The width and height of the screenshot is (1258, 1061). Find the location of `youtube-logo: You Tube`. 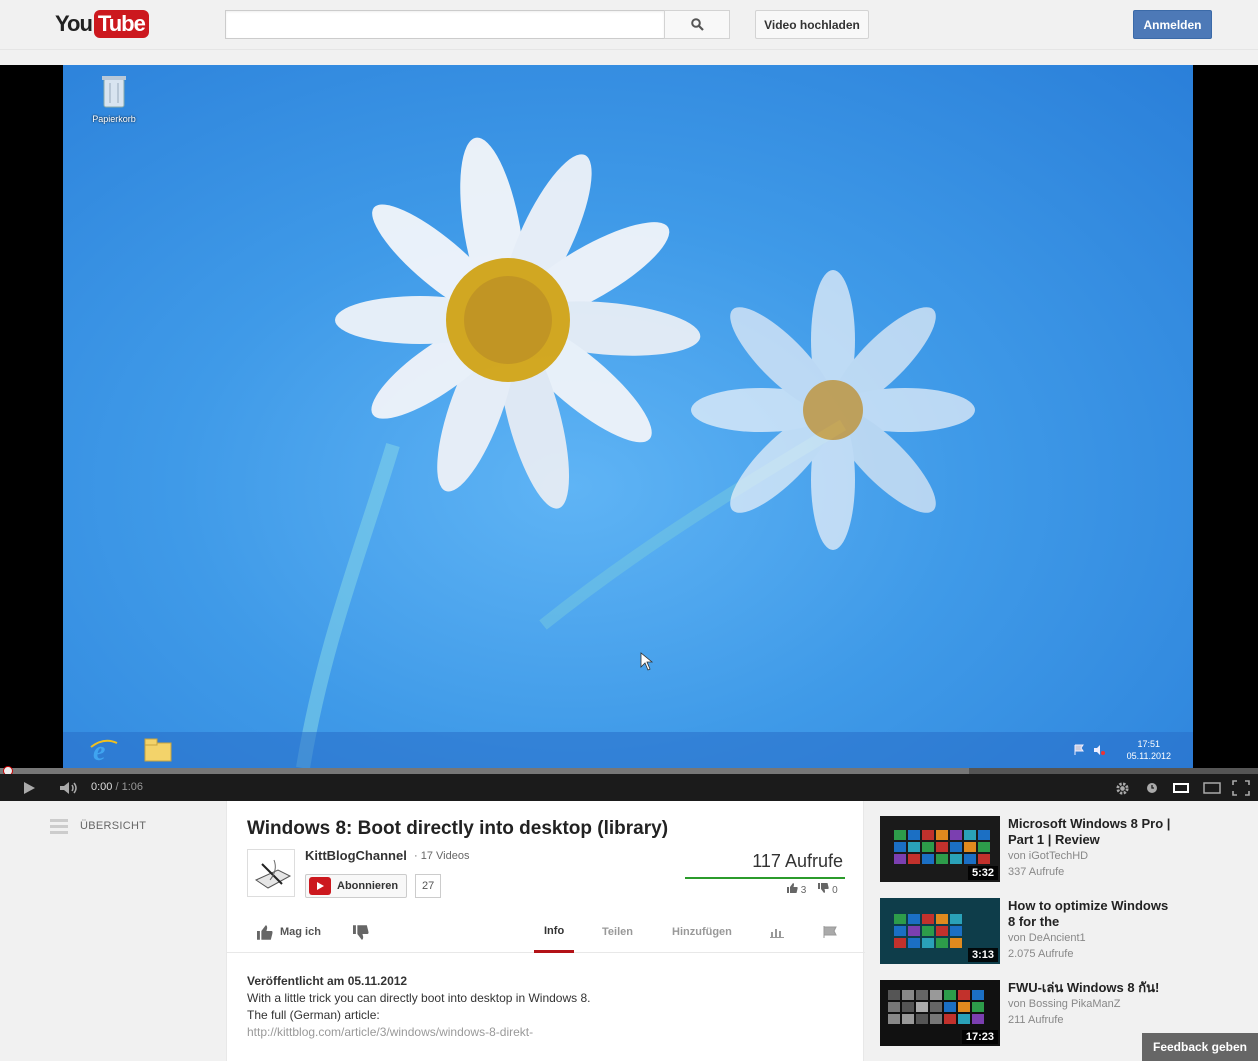

youtube-logo: You Tube is located at coordinates (102, 24).